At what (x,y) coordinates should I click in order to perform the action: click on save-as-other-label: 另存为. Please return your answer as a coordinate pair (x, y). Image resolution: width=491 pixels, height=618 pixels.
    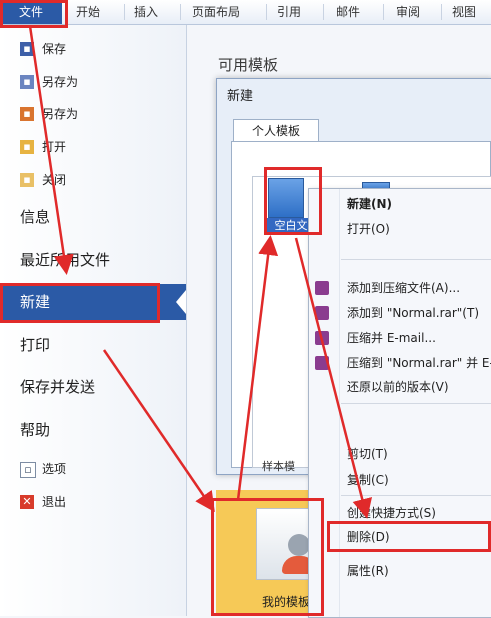
    Looking at the image, I should click on (60, 114).